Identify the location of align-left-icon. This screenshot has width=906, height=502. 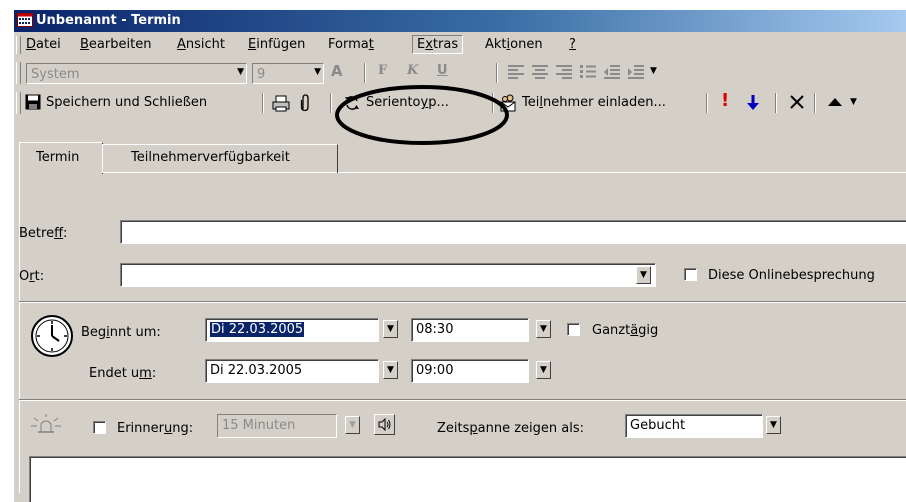
(516, 72).